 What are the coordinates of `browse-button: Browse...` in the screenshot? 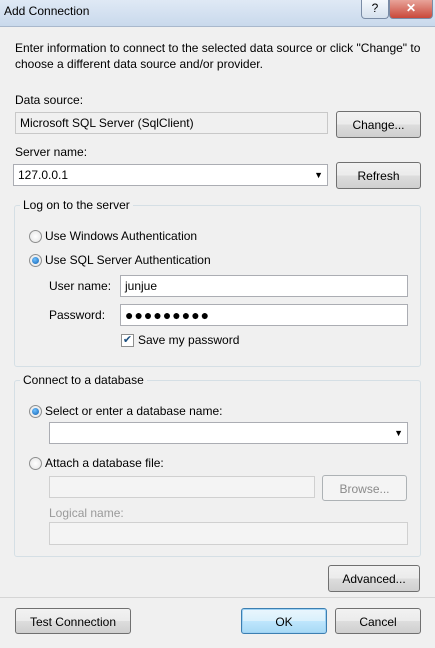 It's located at (364, 488).